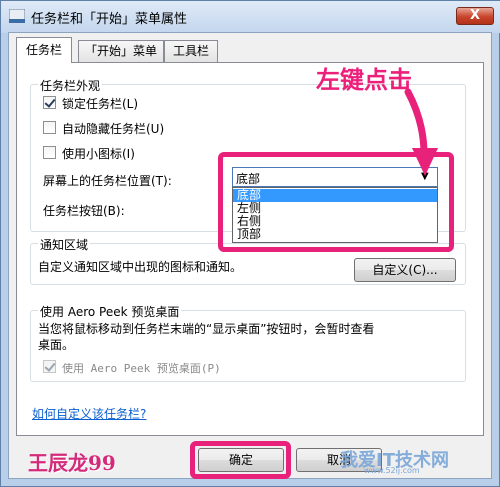  What do you see at coordinates (250, 17) in the screenshot?
I see `title-bar: 任务栏和「开始」菜单属性 X` at bounding box center [250, 17].